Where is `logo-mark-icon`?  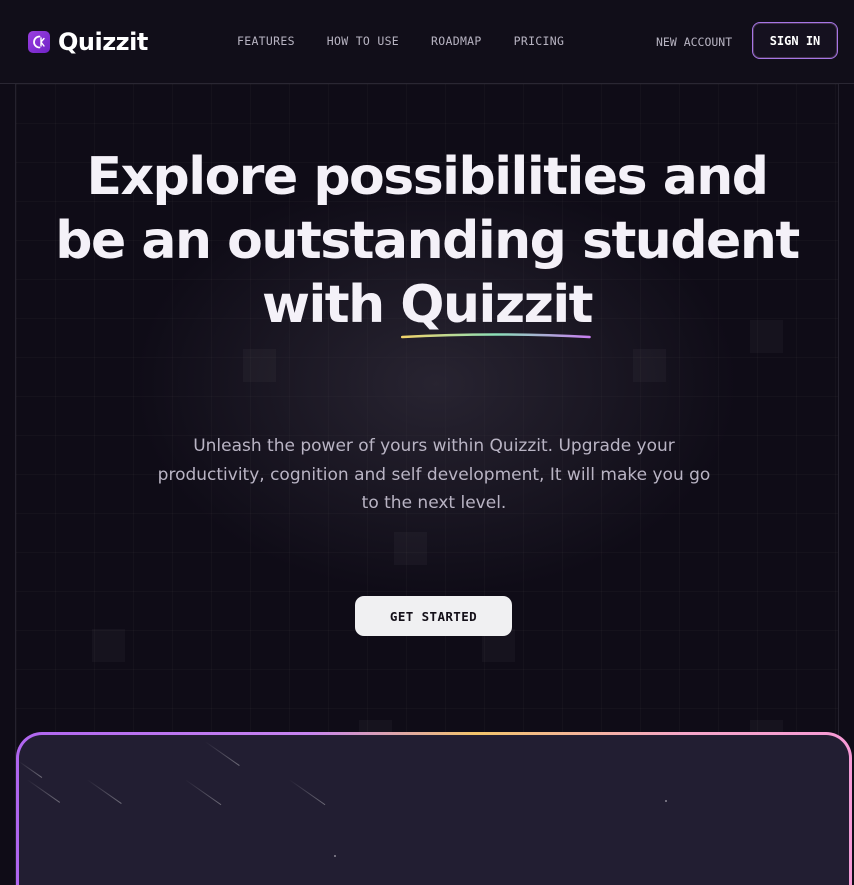 logo-mark-icon is located at coordinates (39, 42).